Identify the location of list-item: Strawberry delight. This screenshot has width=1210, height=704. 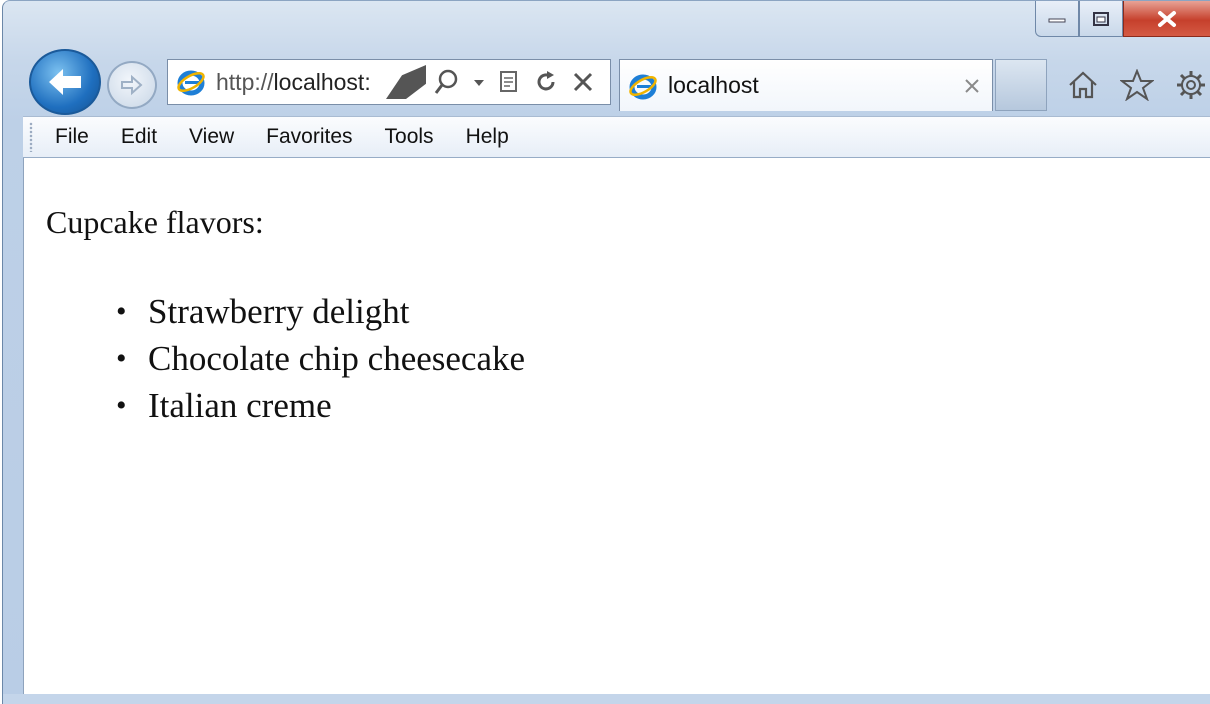
(320, 311).